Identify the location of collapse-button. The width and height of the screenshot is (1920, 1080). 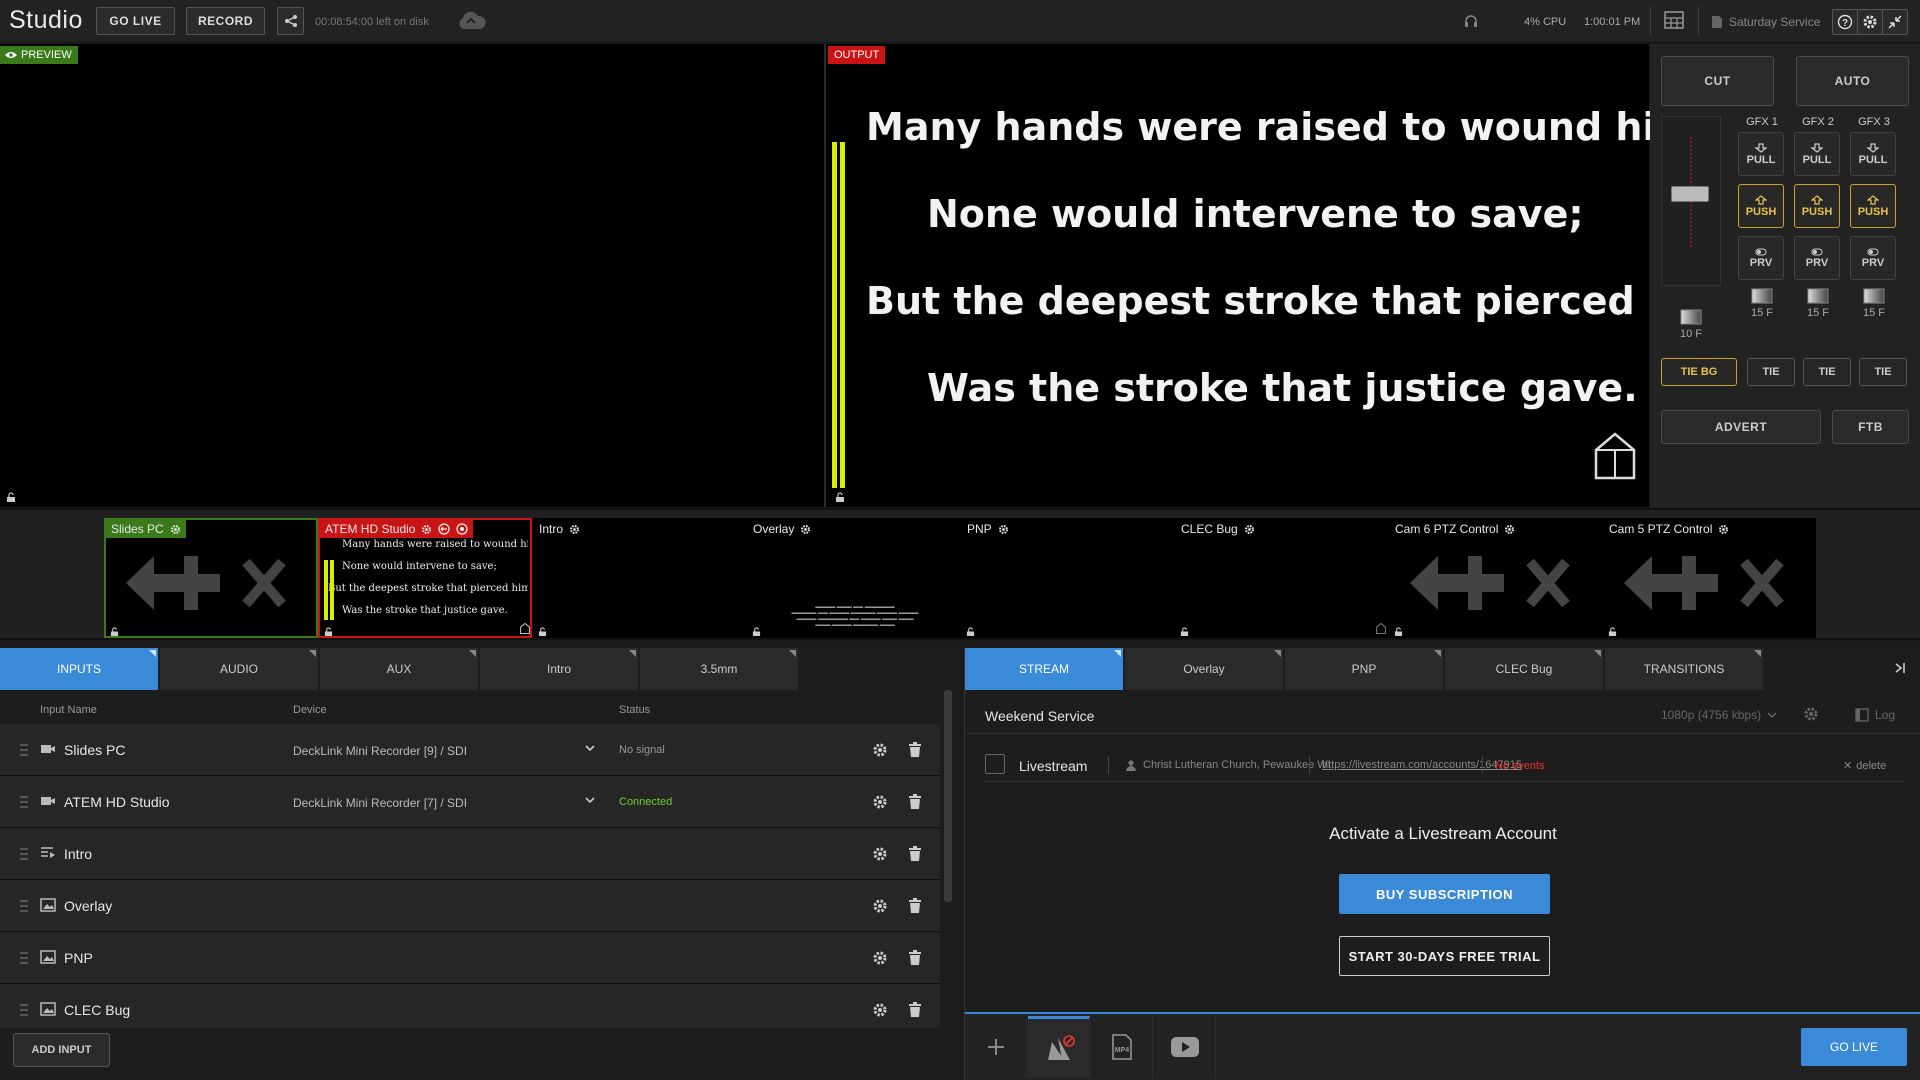
(1895, 22).